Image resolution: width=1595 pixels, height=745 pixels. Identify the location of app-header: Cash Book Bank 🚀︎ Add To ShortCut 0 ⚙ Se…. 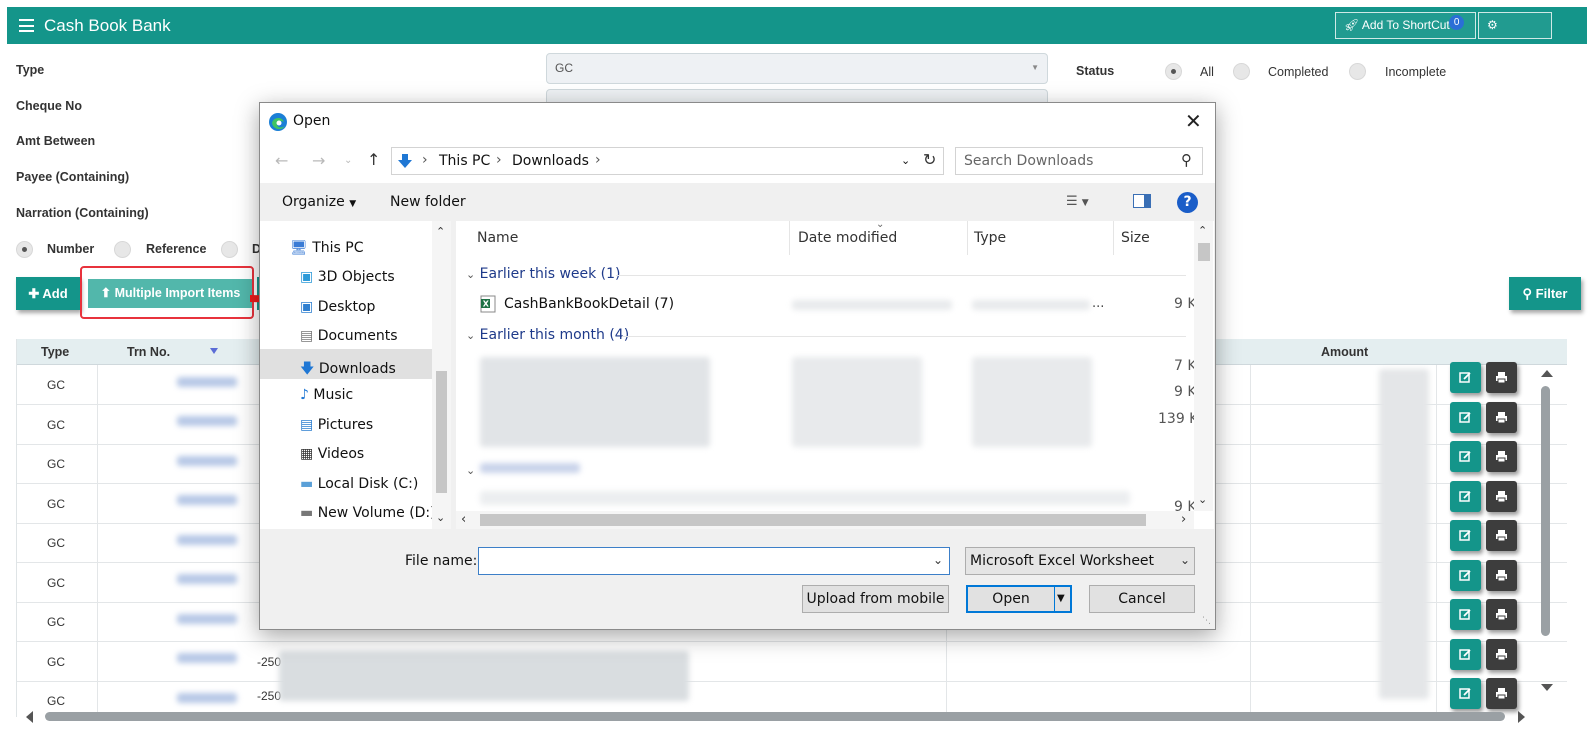
(797, 32).